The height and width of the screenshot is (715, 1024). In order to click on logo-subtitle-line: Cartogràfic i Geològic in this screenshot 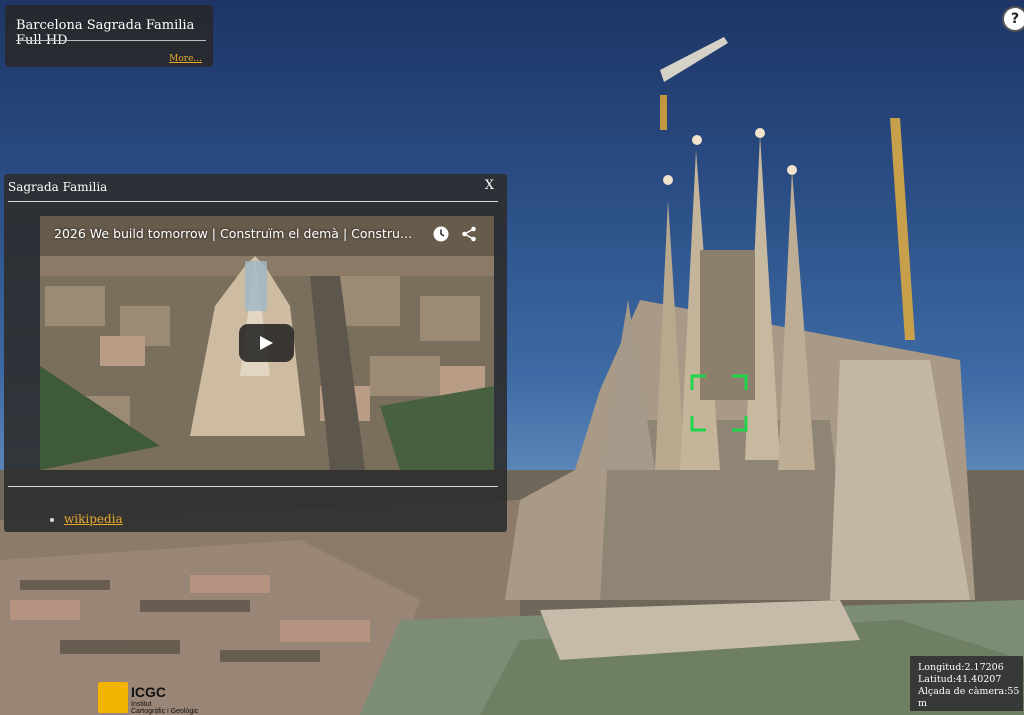, I will do `click(165, 711)`.